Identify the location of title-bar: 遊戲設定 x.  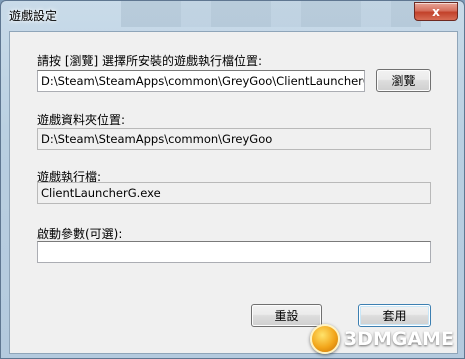
(232, 16).